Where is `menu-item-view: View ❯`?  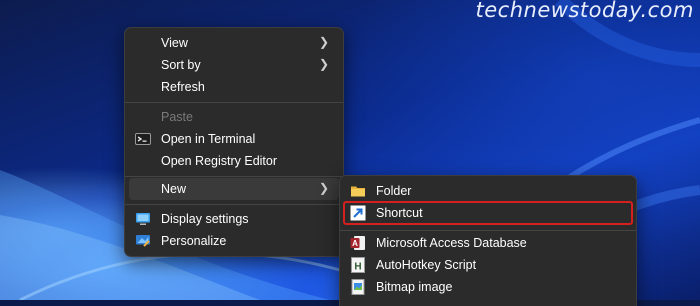
menu-item-view: View ❯ is located at coordinates (234, 43).